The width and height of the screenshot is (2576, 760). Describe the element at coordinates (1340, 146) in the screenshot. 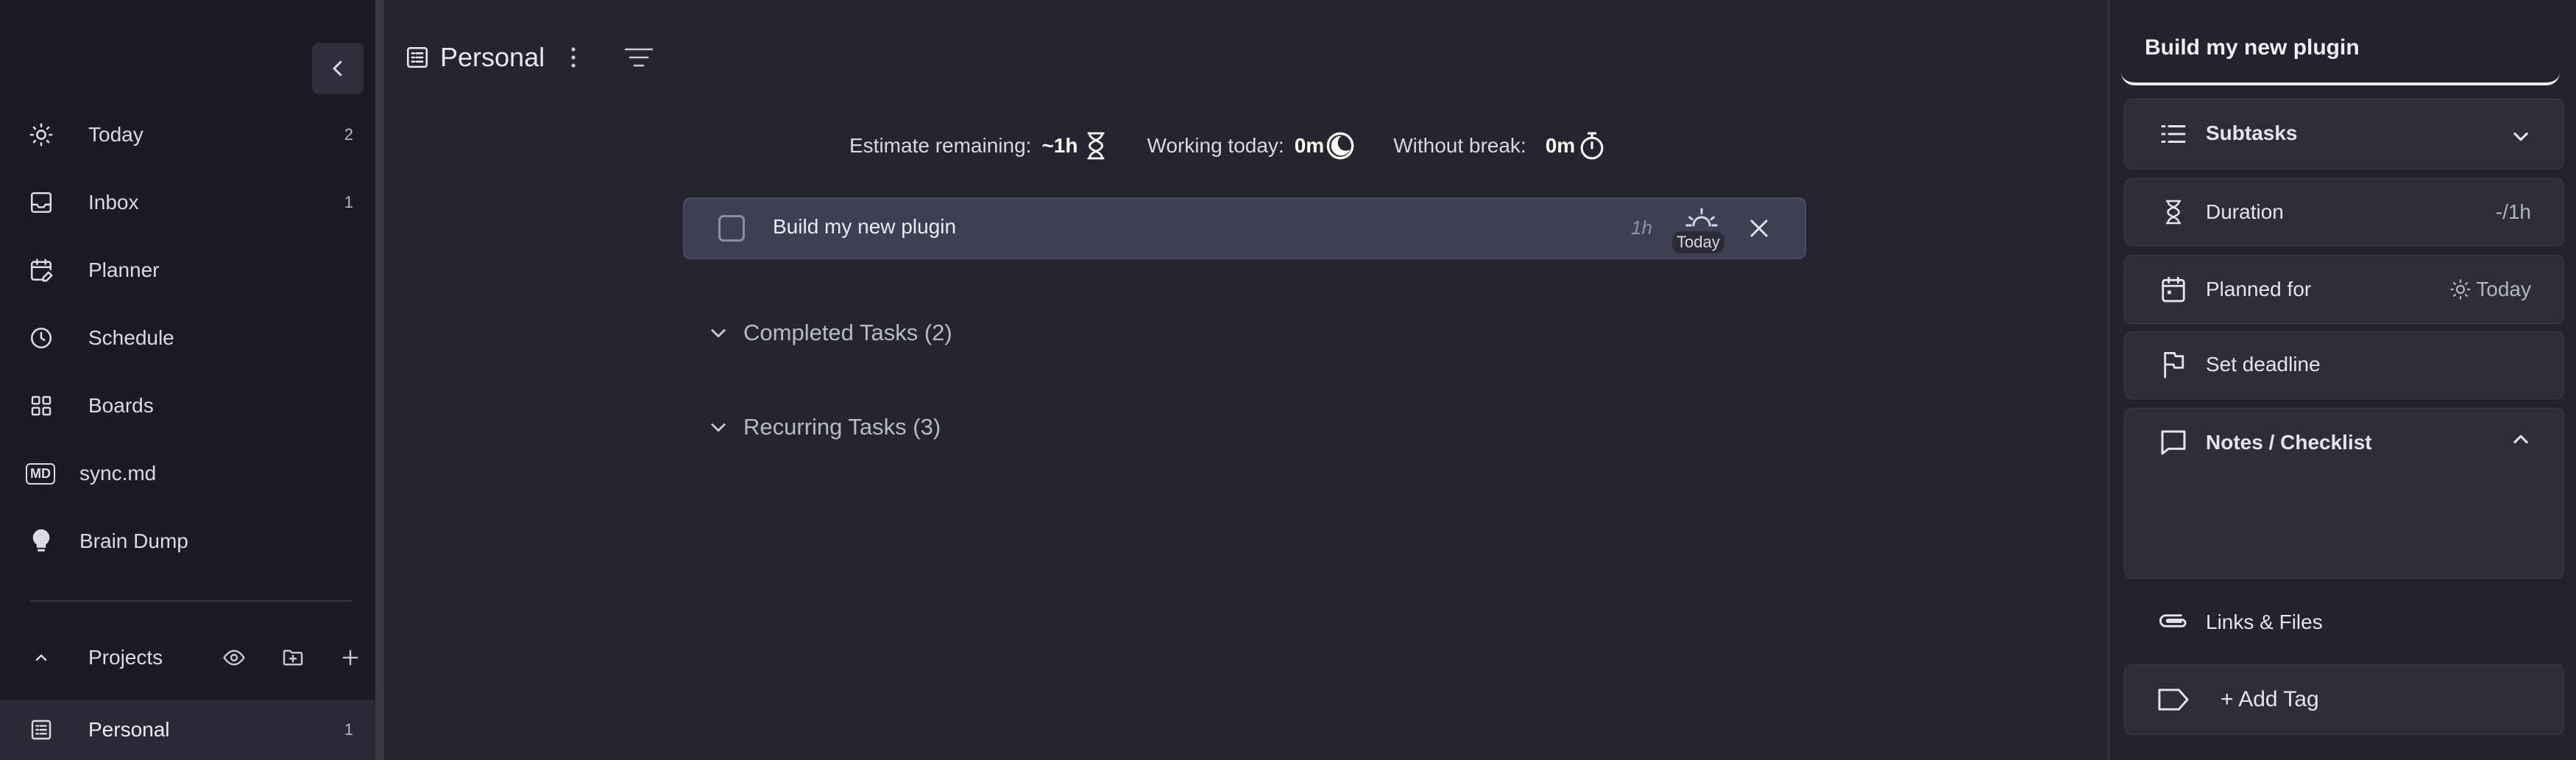

I see `moon-clock-icon` at that location.